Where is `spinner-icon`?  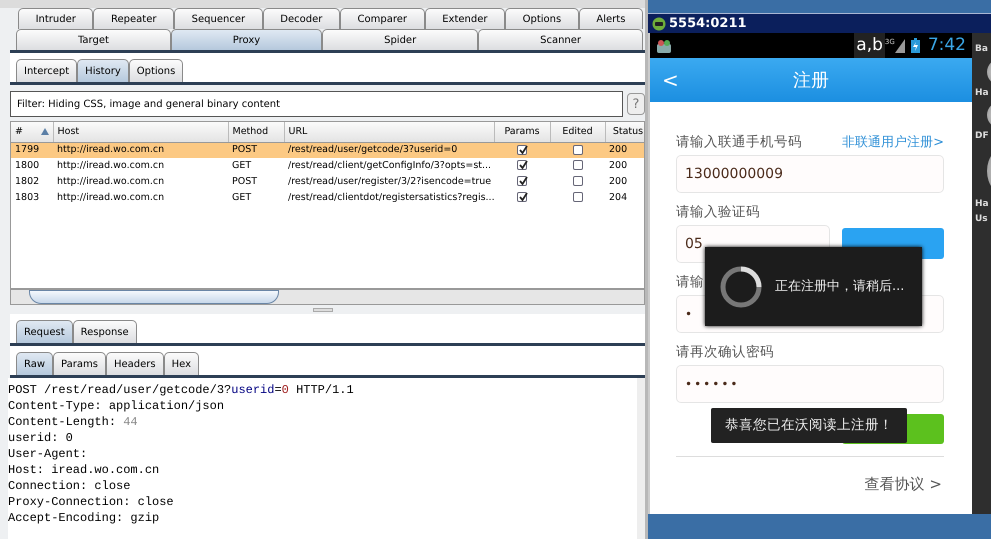 spinner-icon is located at coordinates (741, 286).